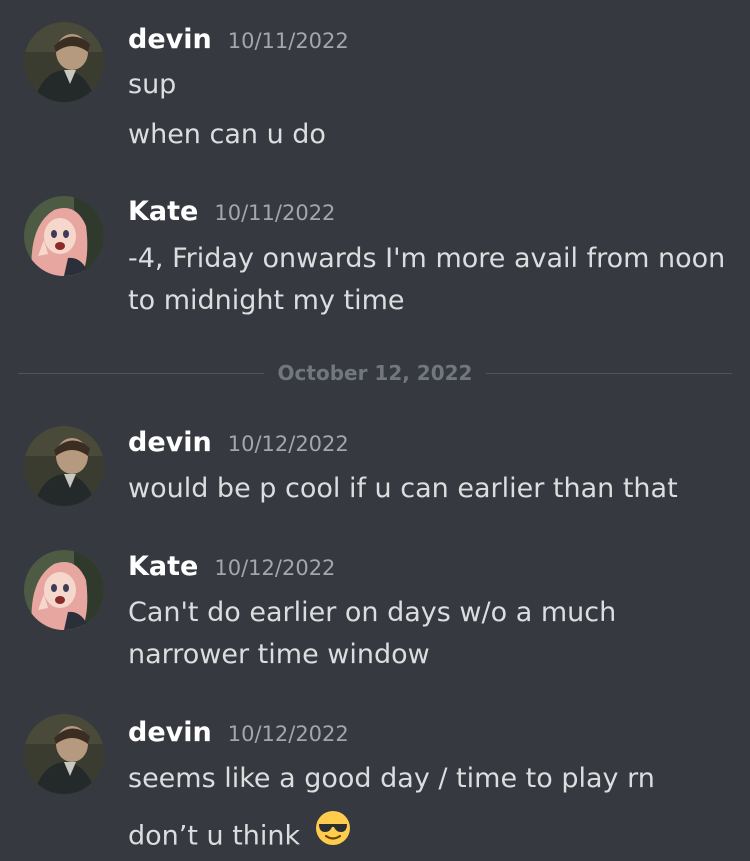 The height and width of the screenshot is (861, 750). Describe the element at coordinates (152, 84) in the screenshot. I see `message-text: sup` at that location.